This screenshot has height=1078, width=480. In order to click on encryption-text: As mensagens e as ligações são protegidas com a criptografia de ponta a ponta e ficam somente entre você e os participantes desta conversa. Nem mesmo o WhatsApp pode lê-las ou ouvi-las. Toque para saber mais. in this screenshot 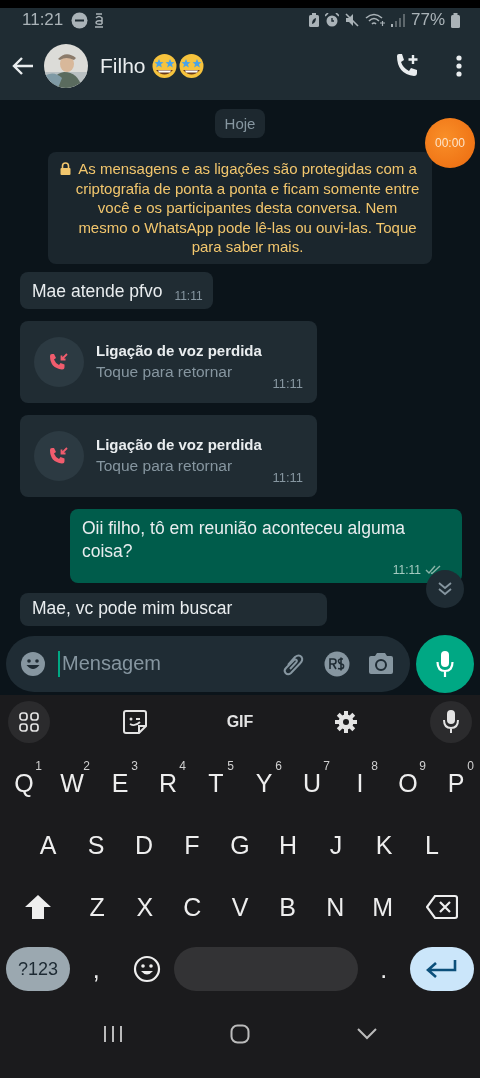, I will do `click(247, 208)`.